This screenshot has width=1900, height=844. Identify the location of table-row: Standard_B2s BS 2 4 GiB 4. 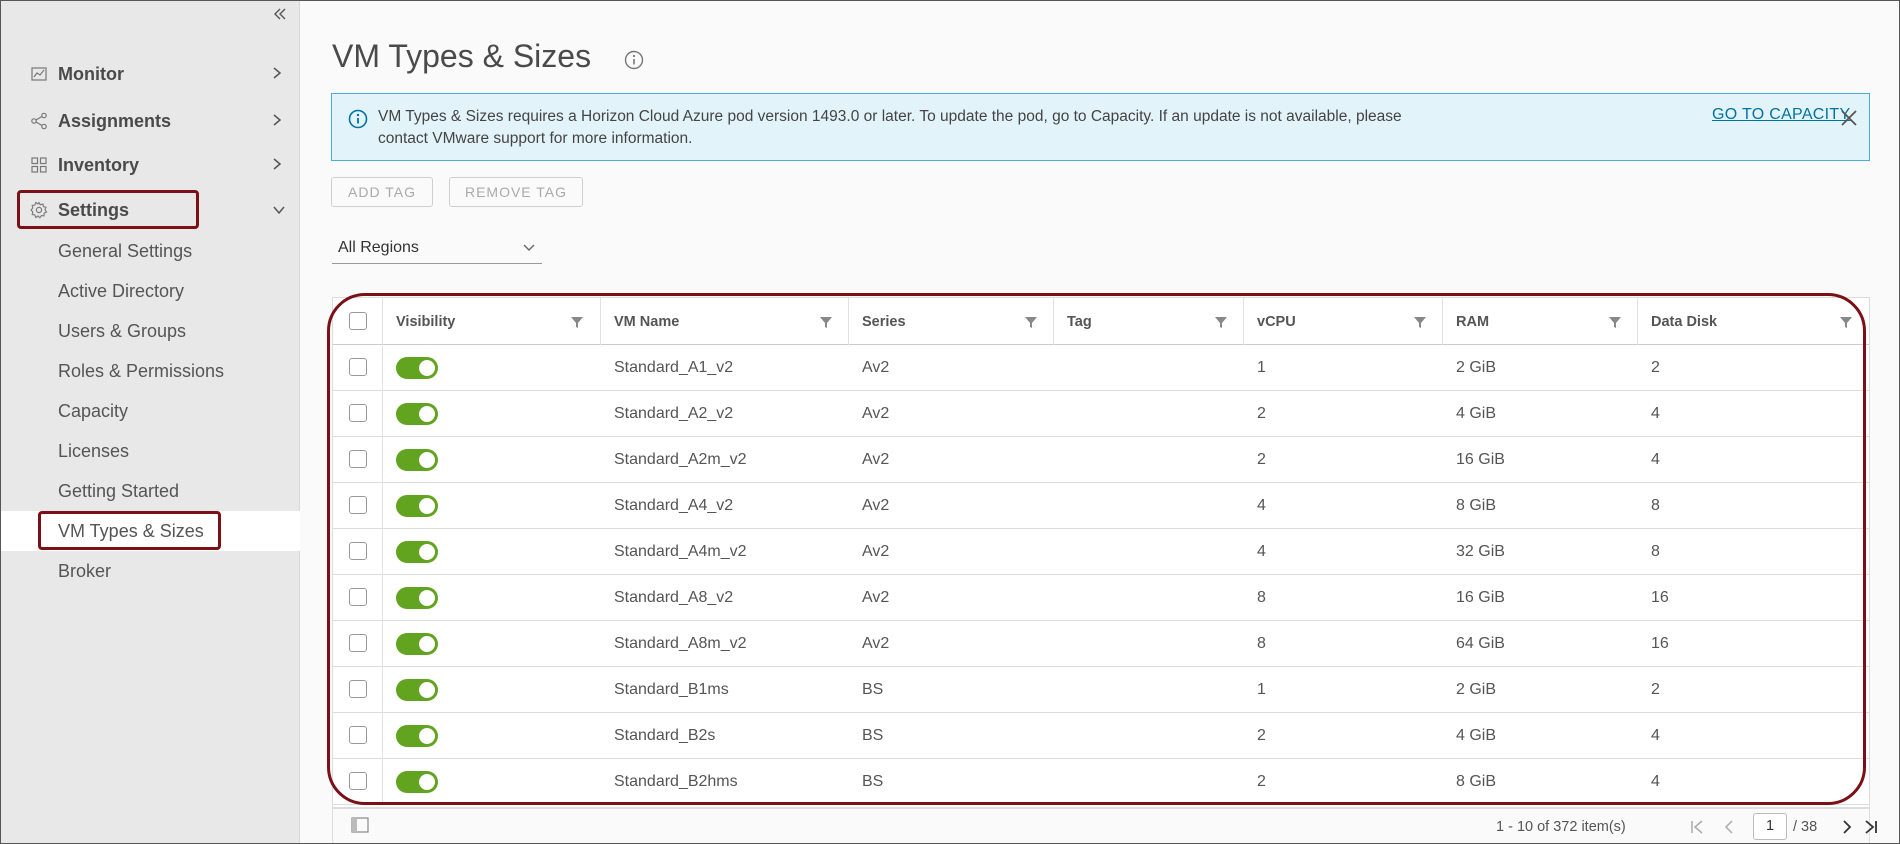
(1101, 736).